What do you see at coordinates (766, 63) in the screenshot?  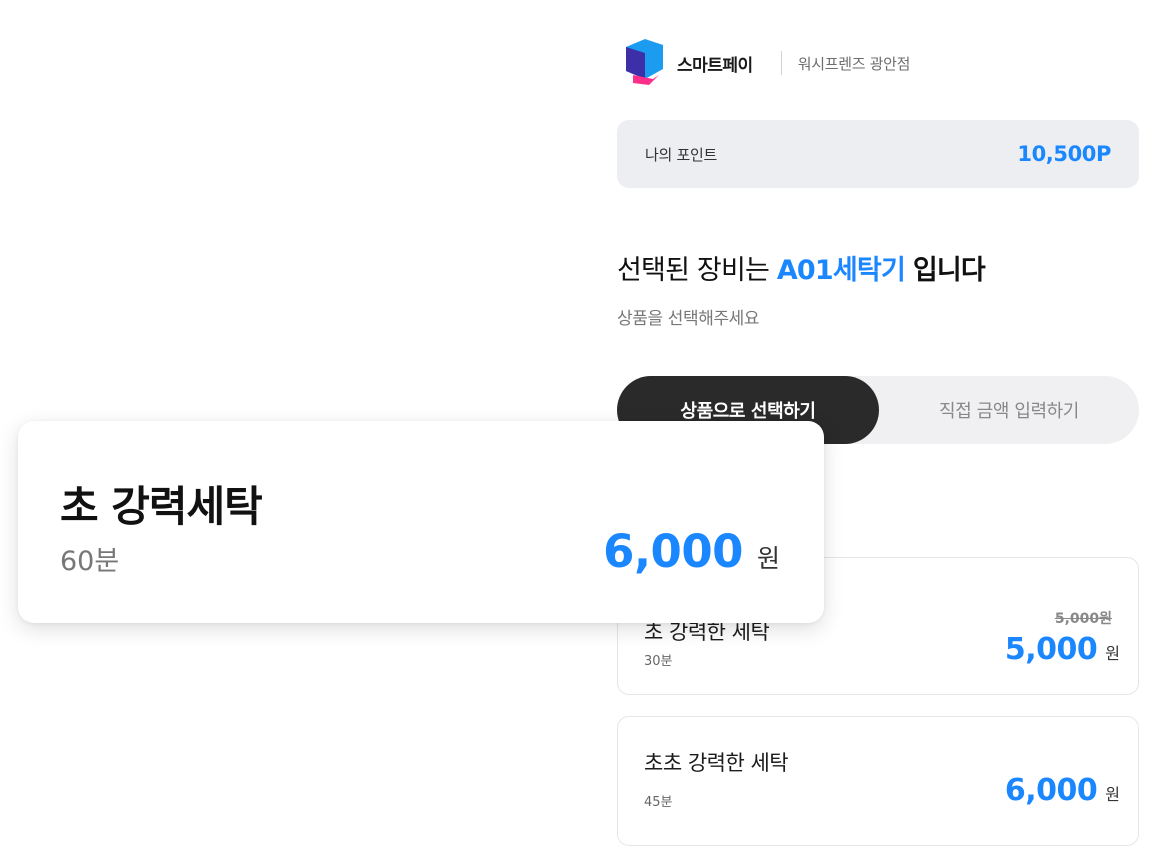 I see `app-header: 스마트페이 워시프렌즈 광안점` at bounding box center [766, 63].